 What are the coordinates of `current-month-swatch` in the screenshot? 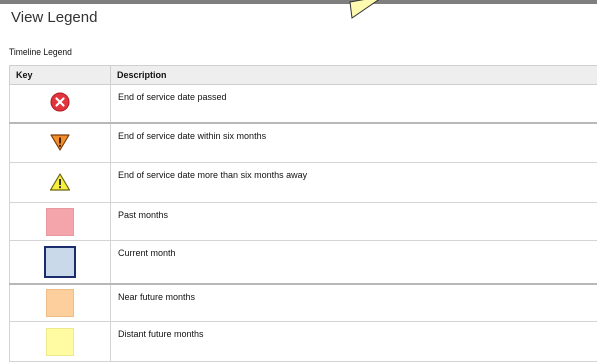 It's located at (60, 262).